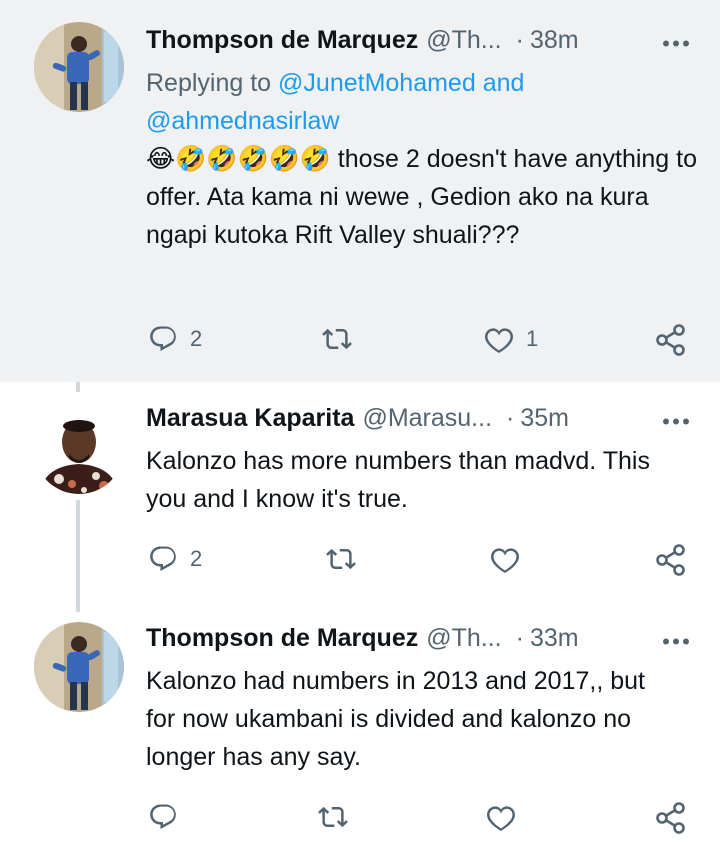 This screenshot has height=842, width=720. Describe the element at coordinates (554, 40) in the screenshot. I see `timestamp: 38m` at that location.